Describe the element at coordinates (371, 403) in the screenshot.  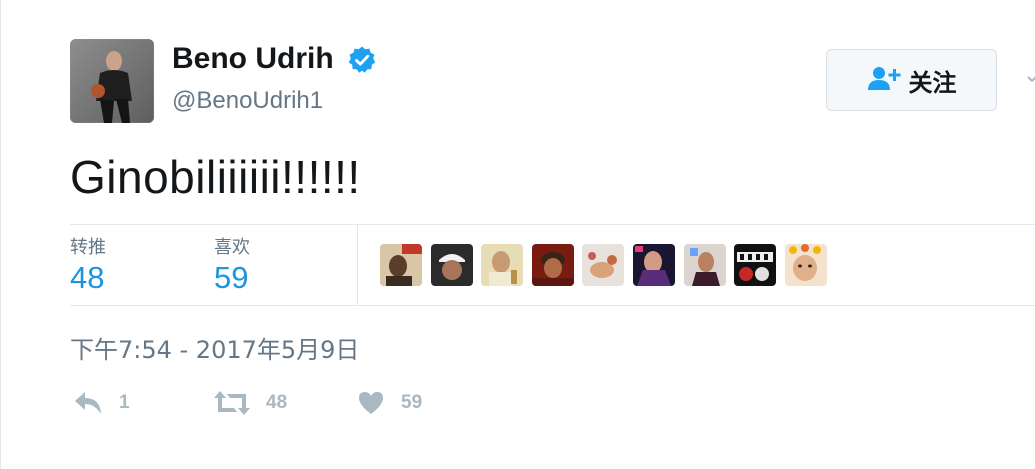
I see `heart-icon` at that location.